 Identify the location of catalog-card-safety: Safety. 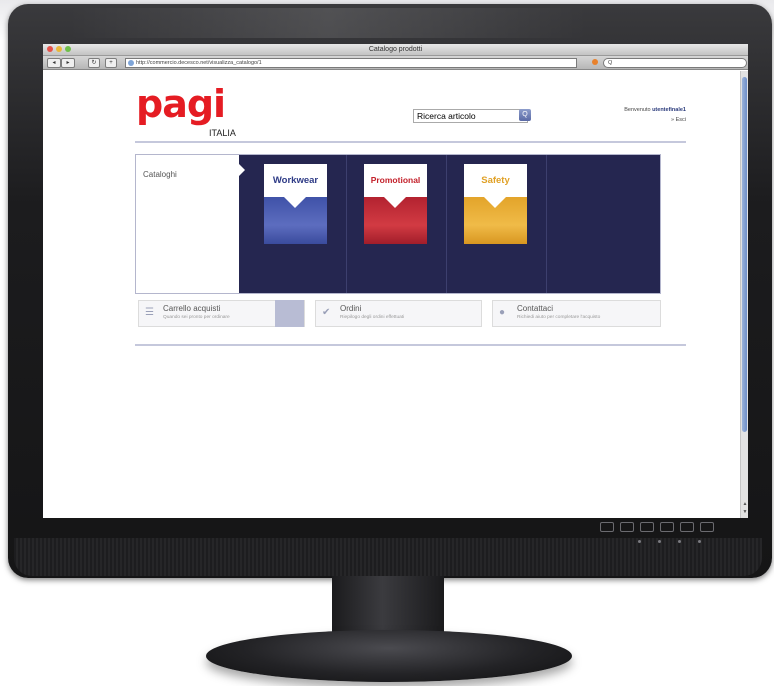
(495, 204).